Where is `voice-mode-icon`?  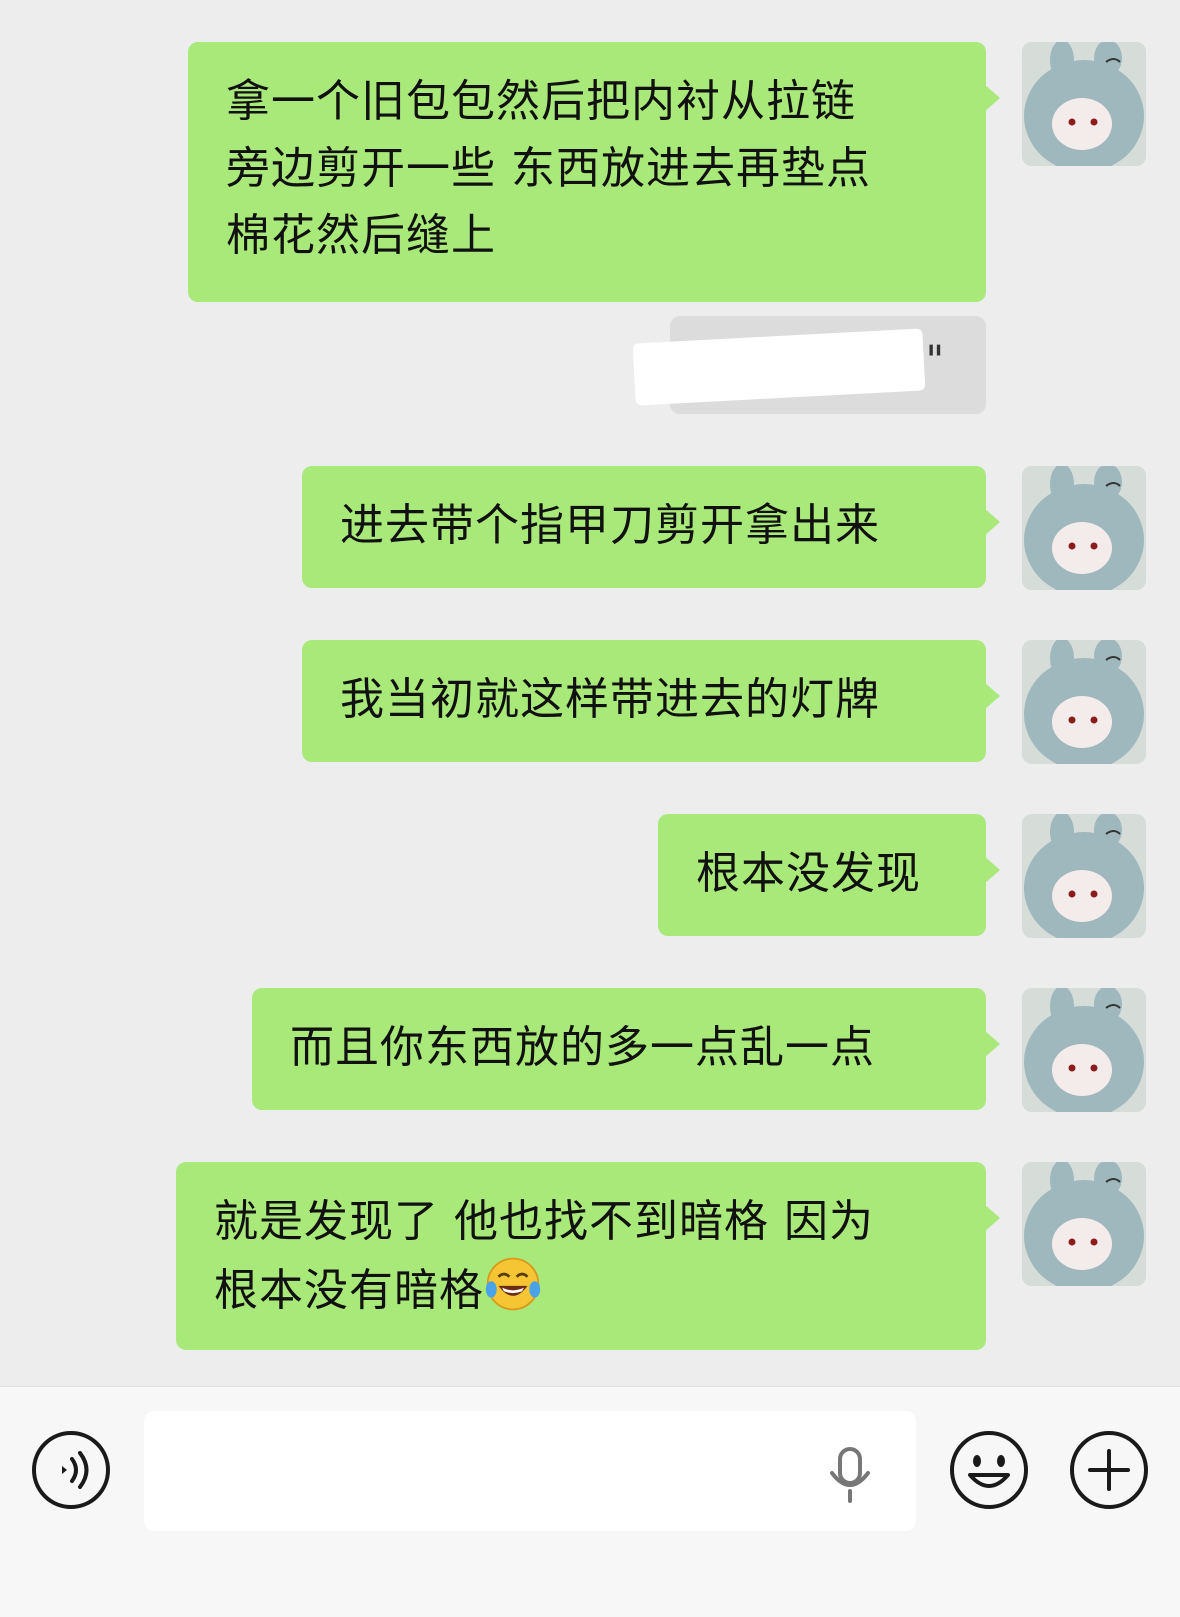 voice-mode-icon is located at coordinates (71, 1470).